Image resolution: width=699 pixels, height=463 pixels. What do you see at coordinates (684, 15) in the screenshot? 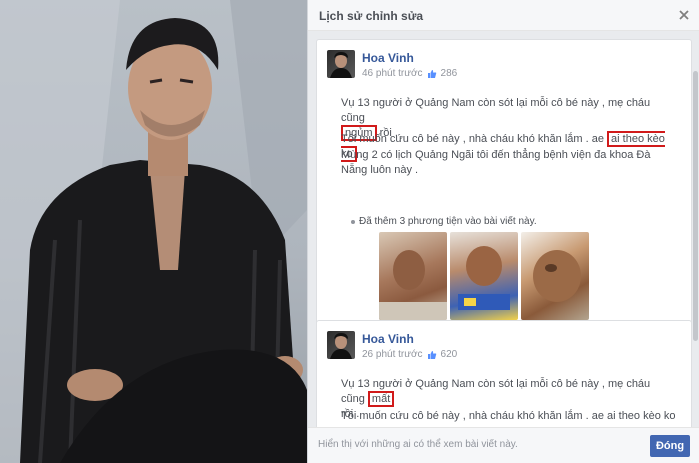
I see `close-icon` at bounding box center [684, 15].